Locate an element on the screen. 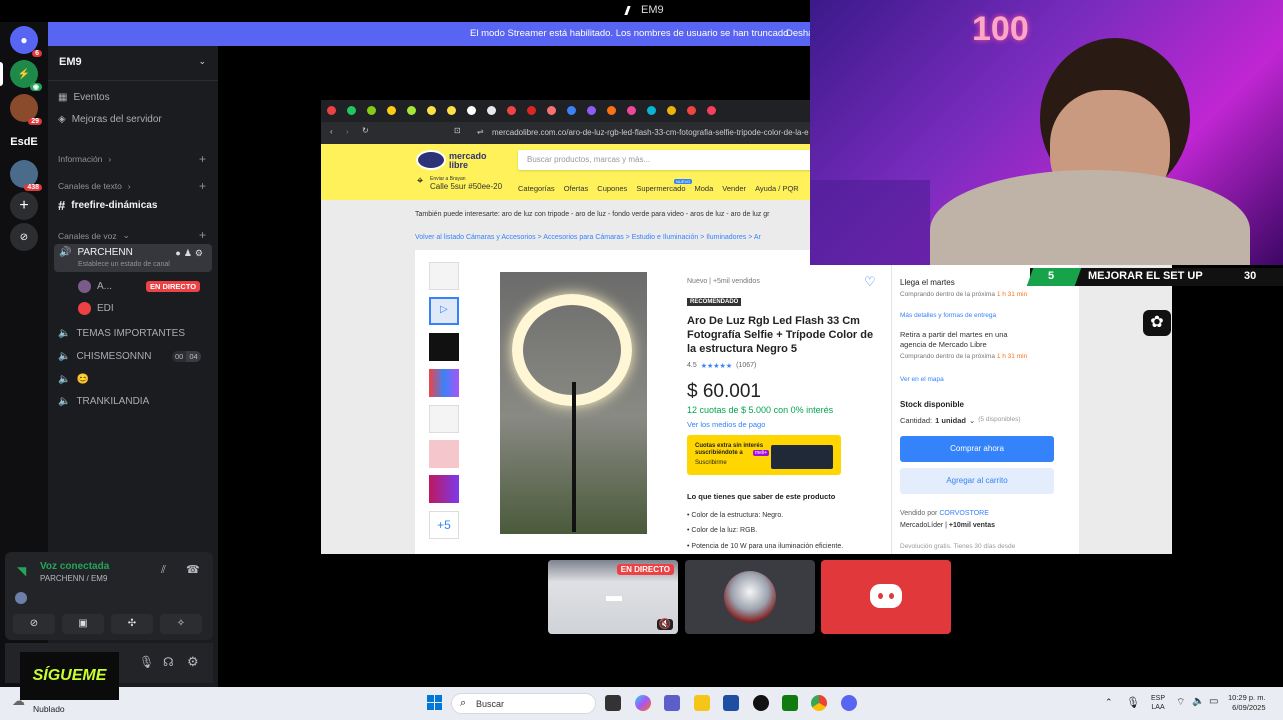 This screenshot has height=720, width=1283. chat-icon: ● is located at coordinates (179, 253).